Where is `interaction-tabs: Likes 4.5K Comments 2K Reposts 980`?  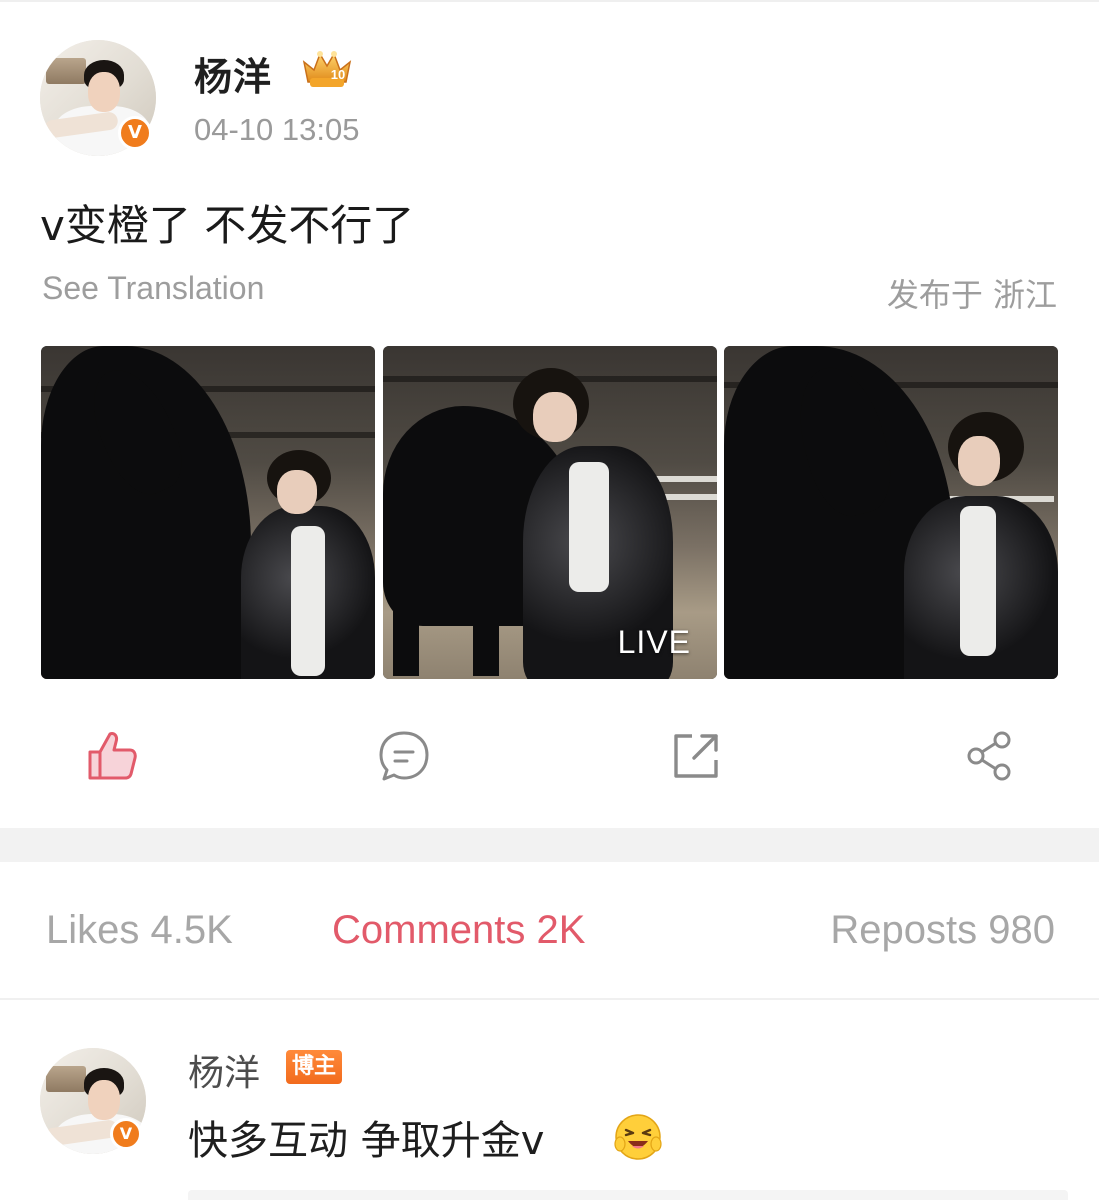 interaction-tabs: Likes 4.5K Comments 2K Reposts 980 is located at coordinates (549, 931).